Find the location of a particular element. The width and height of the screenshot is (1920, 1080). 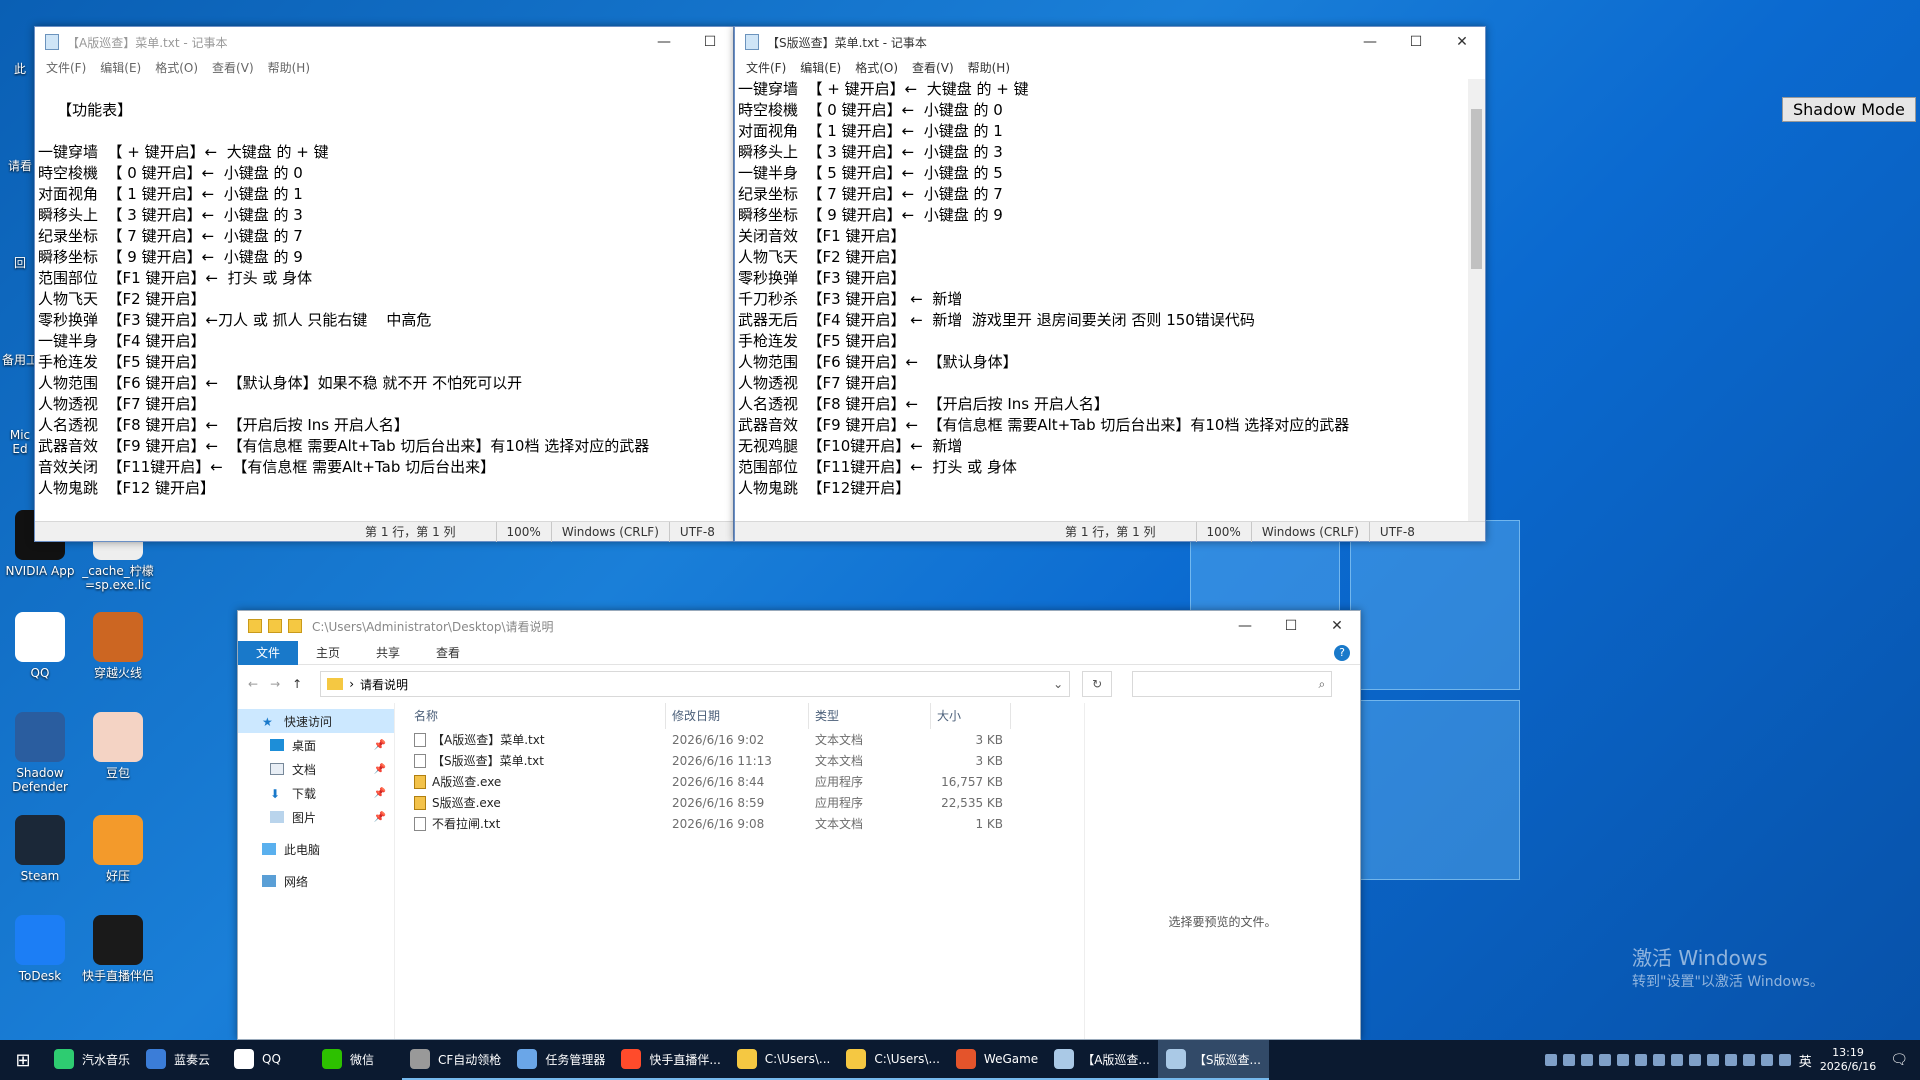

table-row: S版巡查.exe 2026/6/16 8:59 应用程序 22,535 KB is located at coordinates (756, 802).